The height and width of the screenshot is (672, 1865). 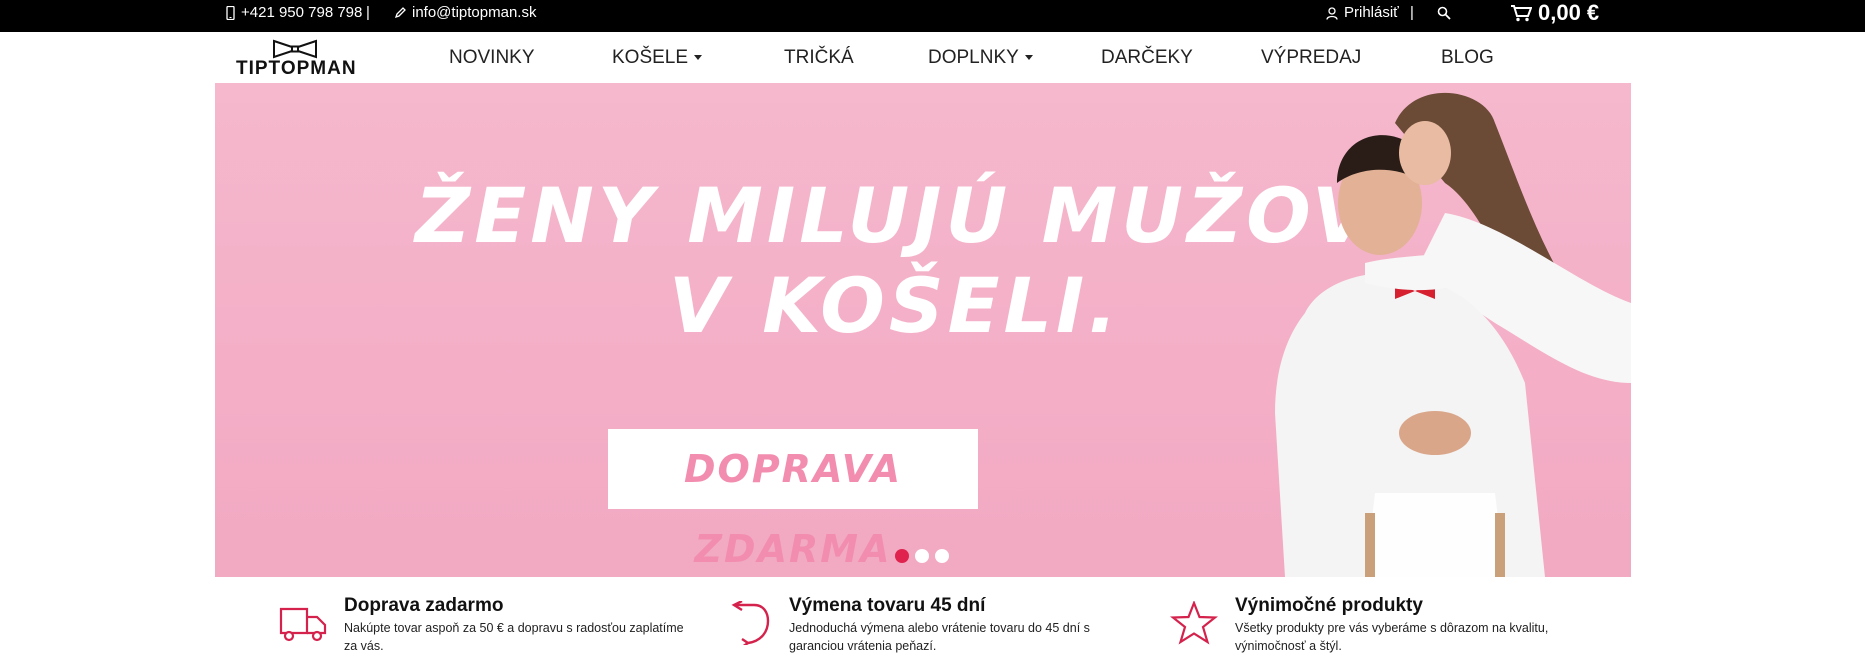 I want to click on cart-icon, so click(x=1521, y=13).